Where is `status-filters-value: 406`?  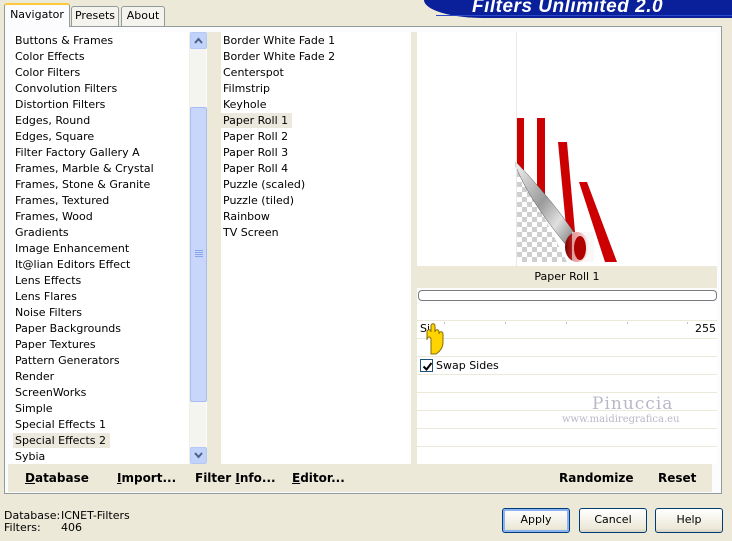 status-filters-value: 406 is located at coordinates (71, 527).